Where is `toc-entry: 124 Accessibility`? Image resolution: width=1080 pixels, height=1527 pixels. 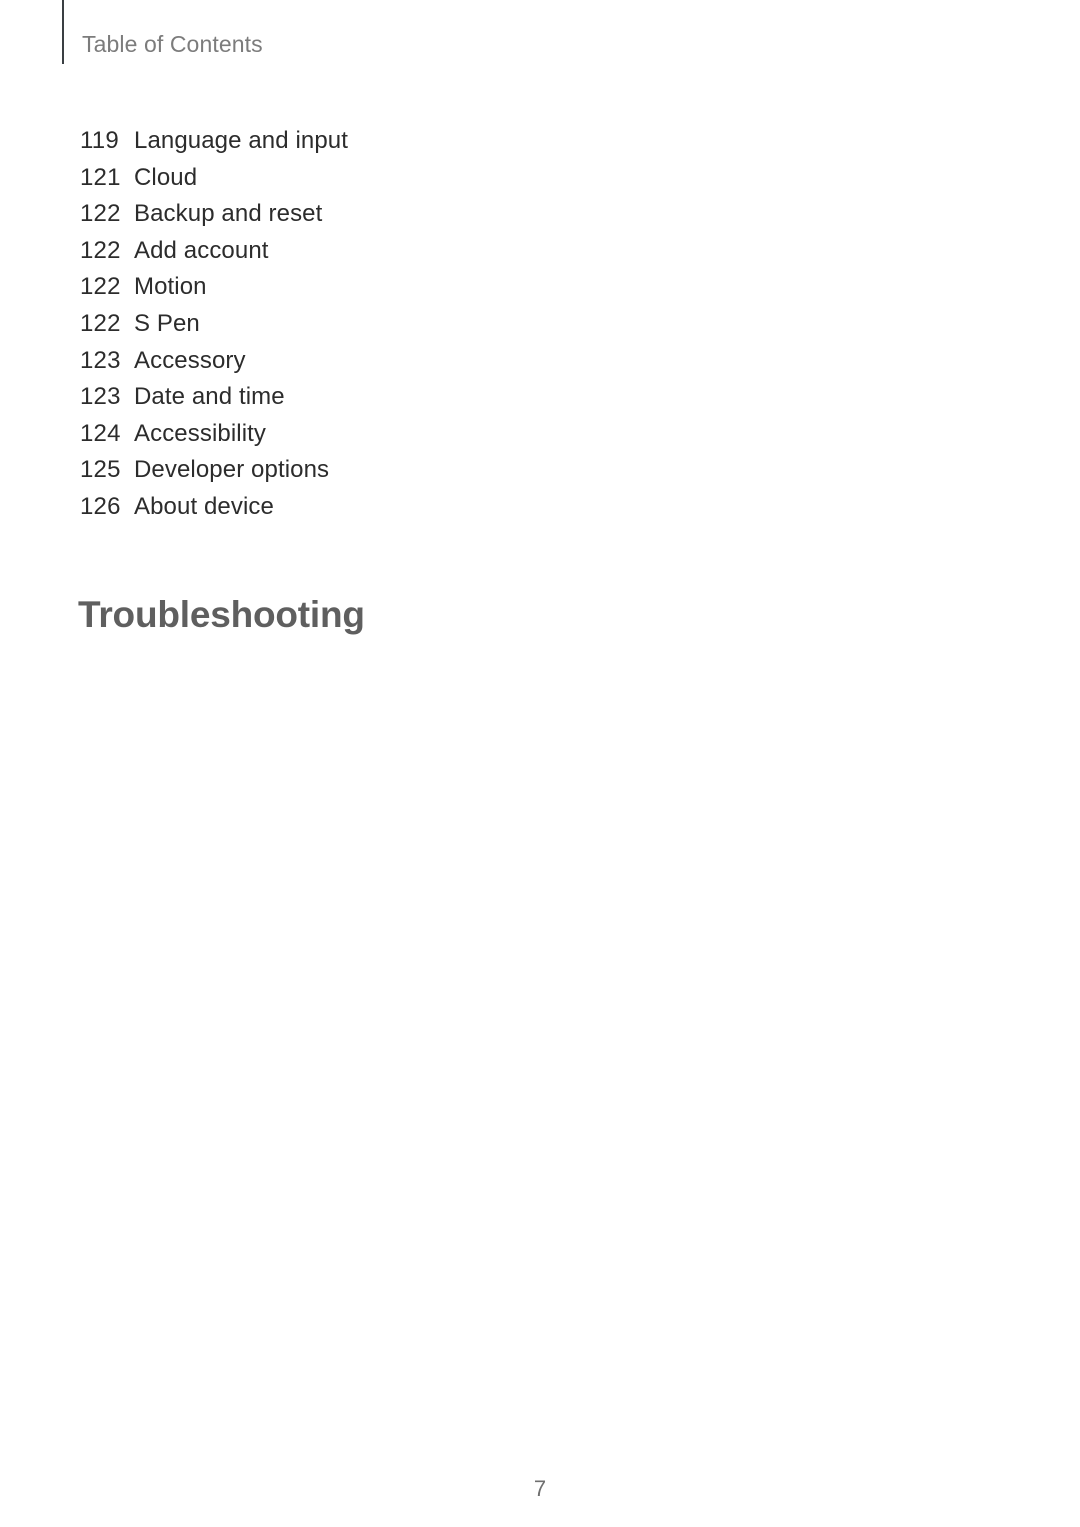 toc-entry: 124 Accessibility is located at coordinates (400, 434).